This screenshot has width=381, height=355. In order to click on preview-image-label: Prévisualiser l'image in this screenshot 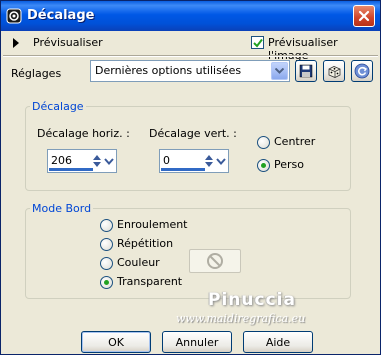, I will do `click(324, 49)`.